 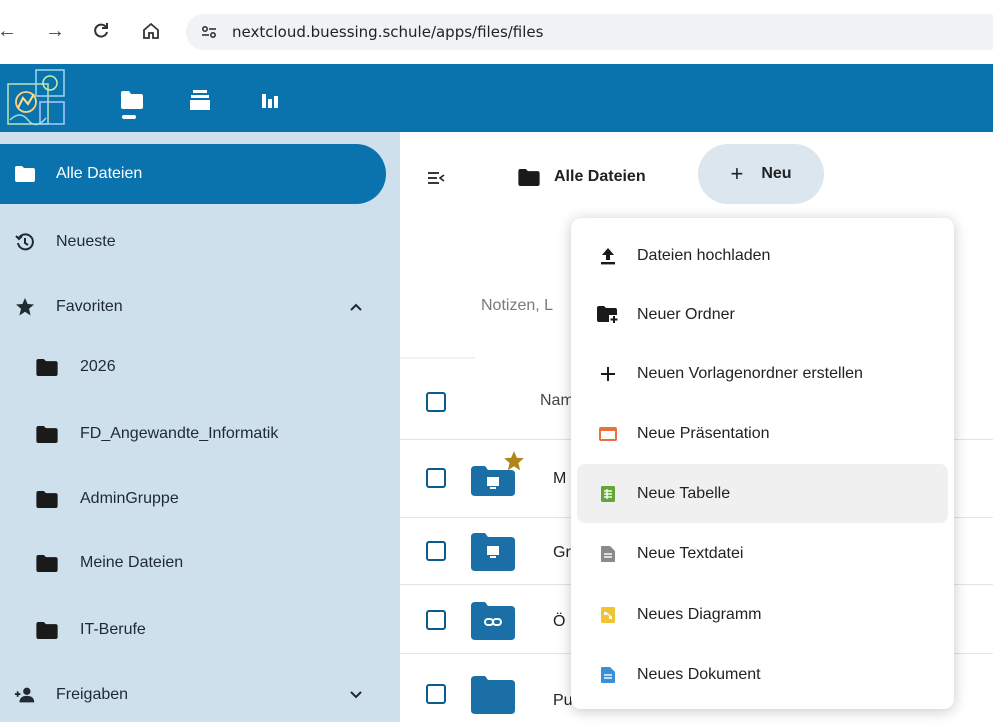 What do you see at coordinates (559, 621) in the screenshot?
I see `row-name: Ö` at bounding box center [559, 621].